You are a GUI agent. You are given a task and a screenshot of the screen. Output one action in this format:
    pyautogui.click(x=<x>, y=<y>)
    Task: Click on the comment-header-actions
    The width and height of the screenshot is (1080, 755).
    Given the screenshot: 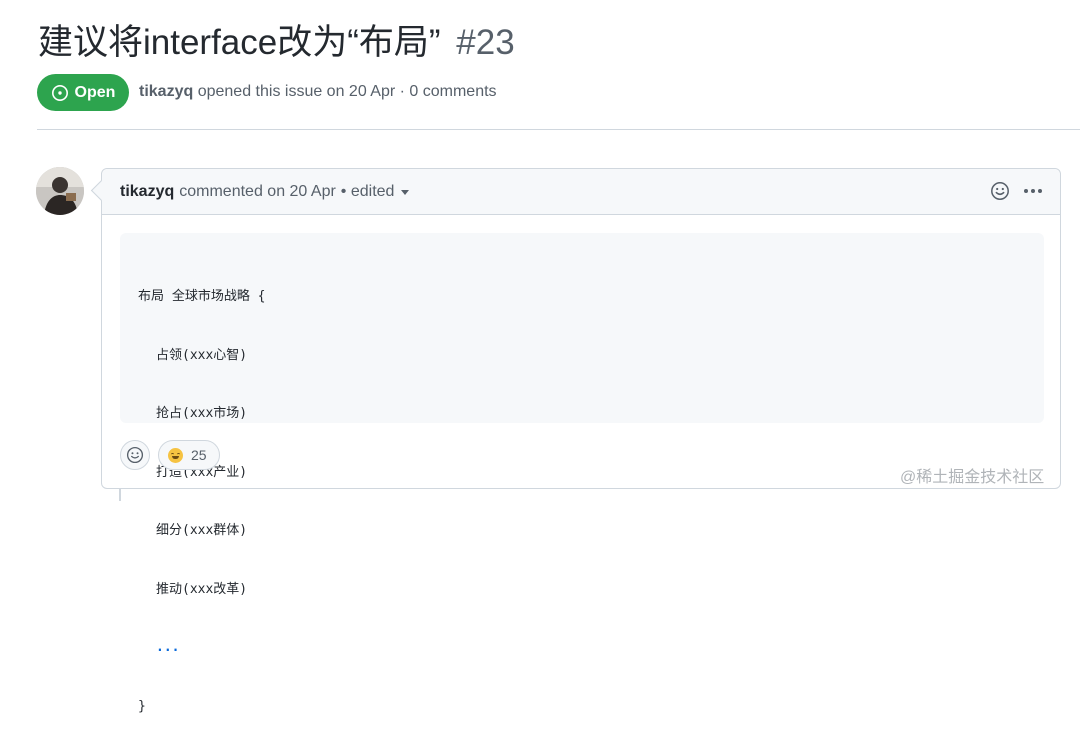 What is the action you would take?
    pyautogui.click(x=1016, y=191)
    